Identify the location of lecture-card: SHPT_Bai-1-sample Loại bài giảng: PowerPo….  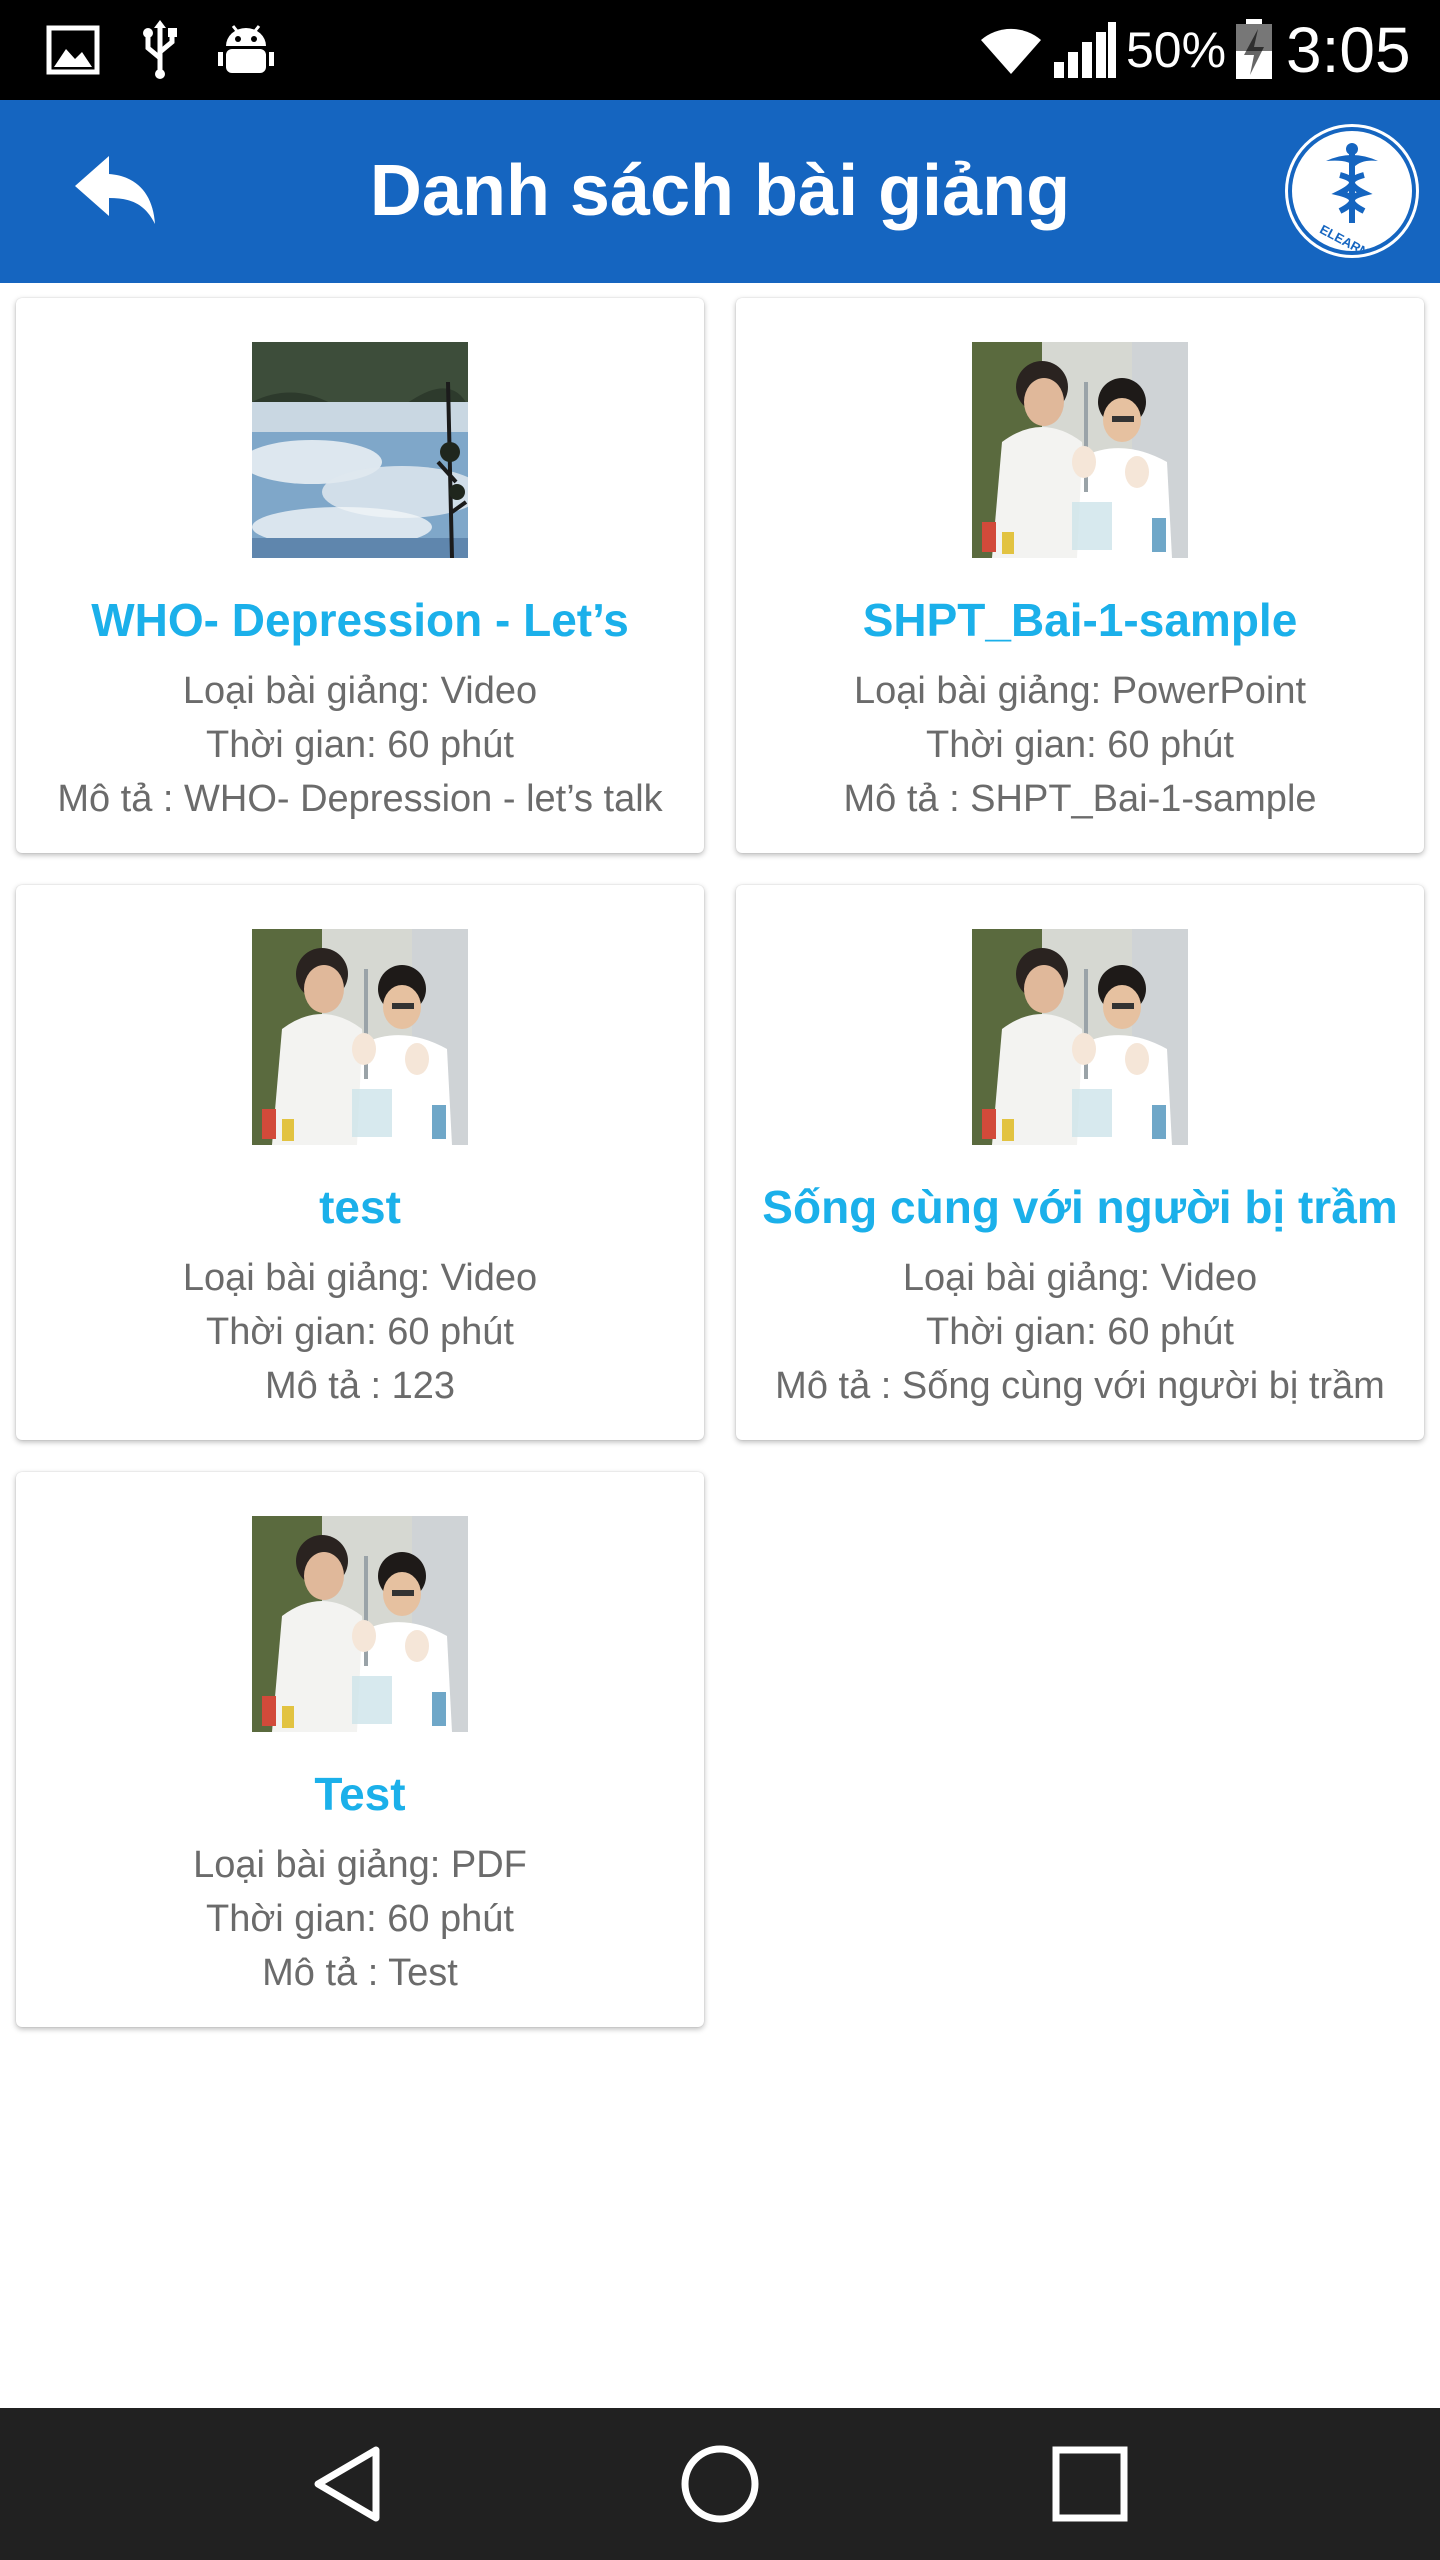
(1080, 575).